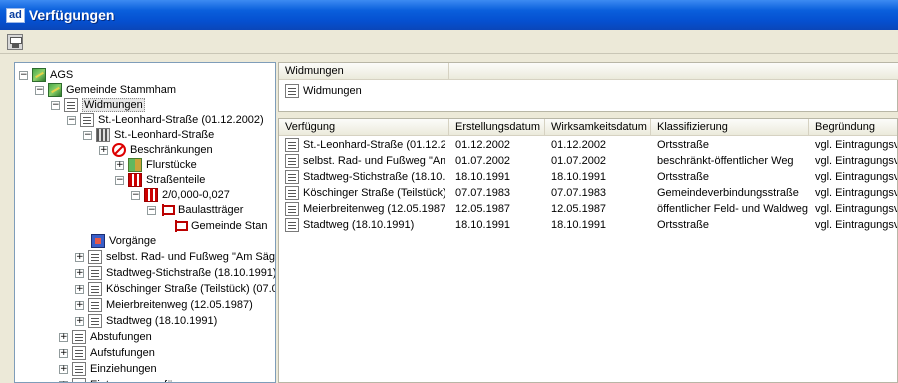 This screenshot has width=898, height=383. What do you see at coordinates (175, 273) in the screenshot?
I see `tree-node-stadtweg_stich: + Stadtweg-Stichstraße (18.10.1991)` at bounding box center [175, 273].